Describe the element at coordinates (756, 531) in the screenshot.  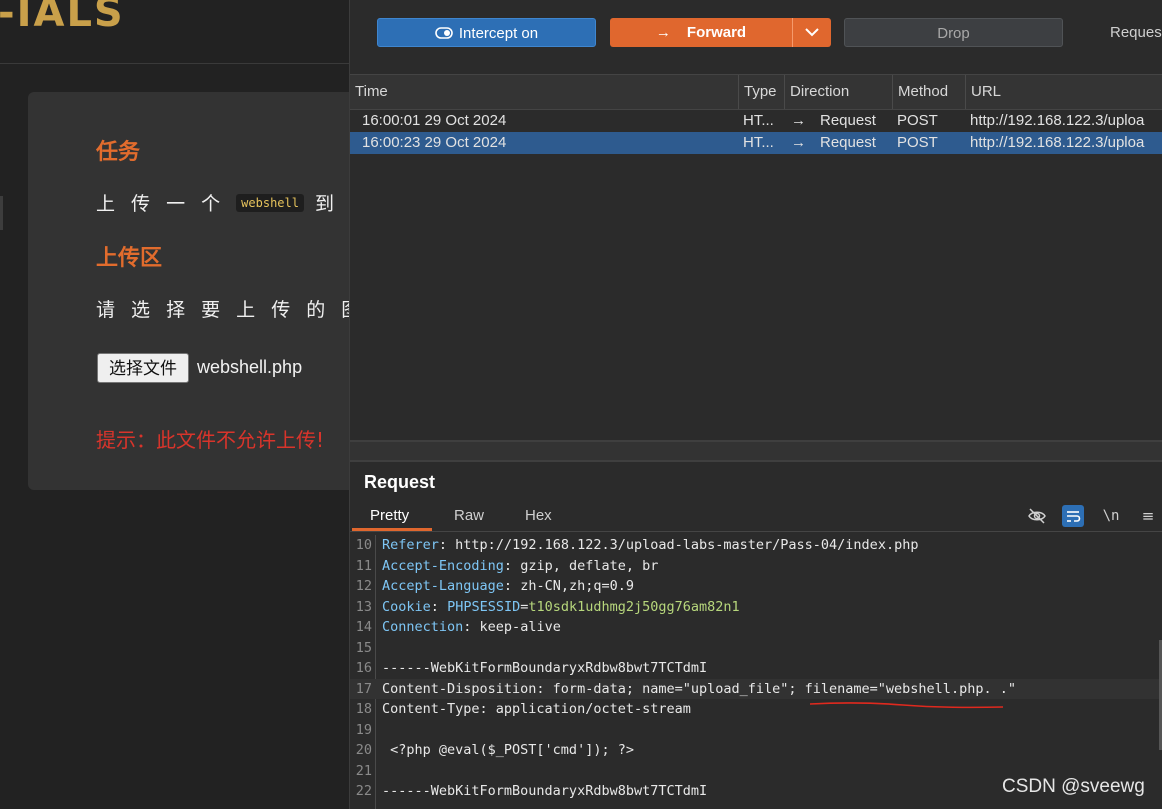
I see `tab-divider` at that location.